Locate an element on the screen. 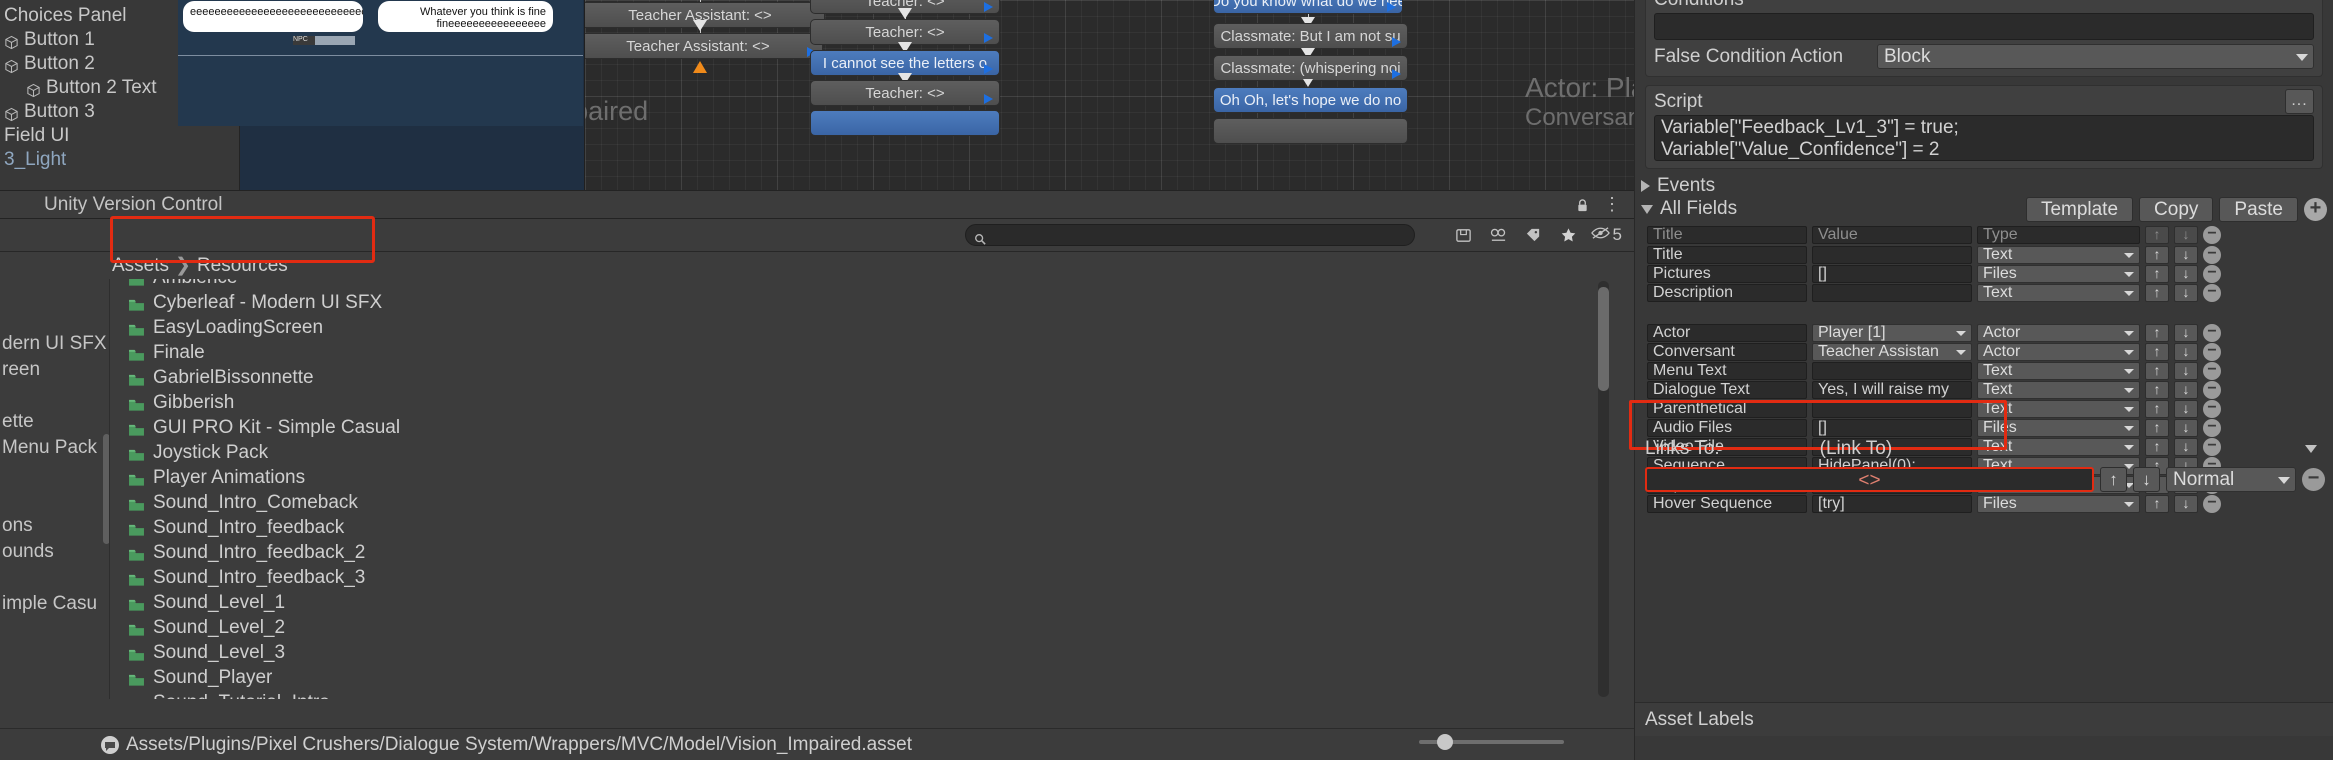 The image size is (2333, 760). breadcrumb-item-assets: Assets is located at coordinates (140, 266).